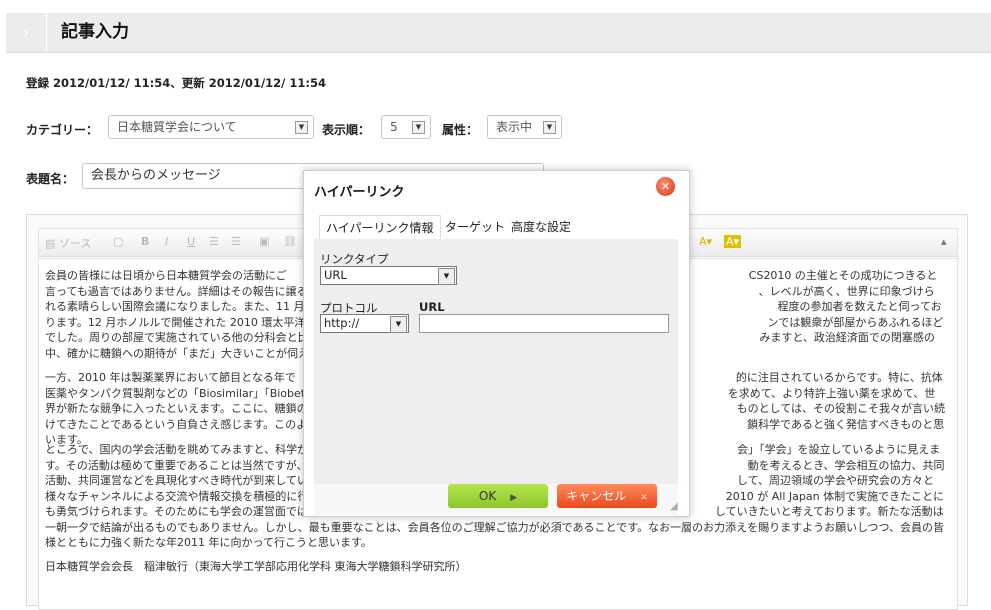  Describe the element at coordinates (118, 241) in the screenshot. I see `preview-icon: ▢` at that location.